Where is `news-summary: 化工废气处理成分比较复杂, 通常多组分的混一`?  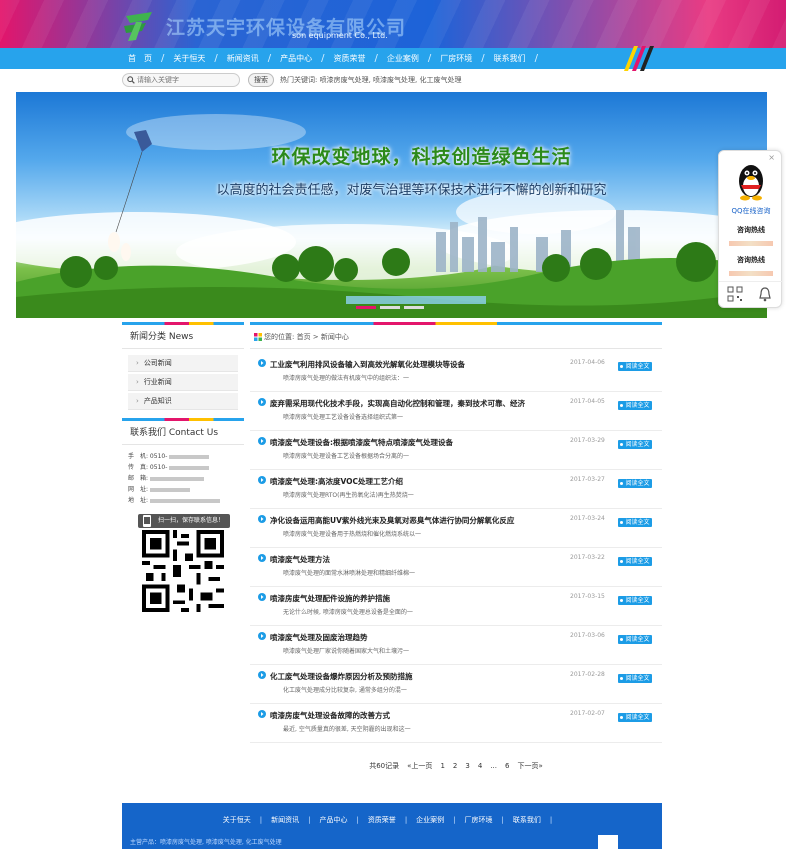 news-summary: 化工废气处理成分比较复杂, 通常多组分的混一 is located at coordinates (345, 690).